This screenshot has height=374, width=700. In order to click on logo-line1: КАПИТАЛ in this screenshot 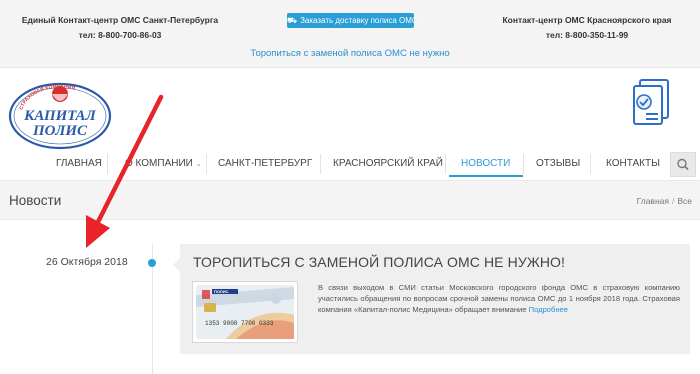, I will do `click(59, 116)`.